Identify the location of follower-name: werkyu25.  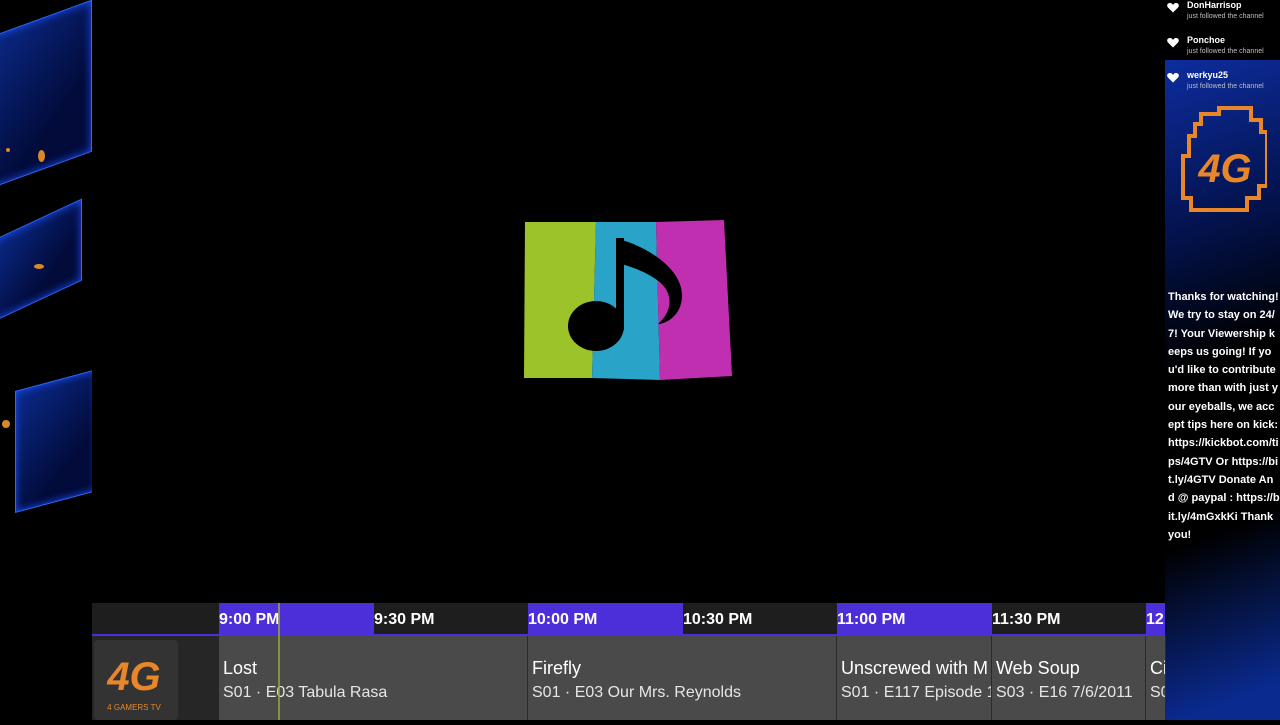
(1208, 75).